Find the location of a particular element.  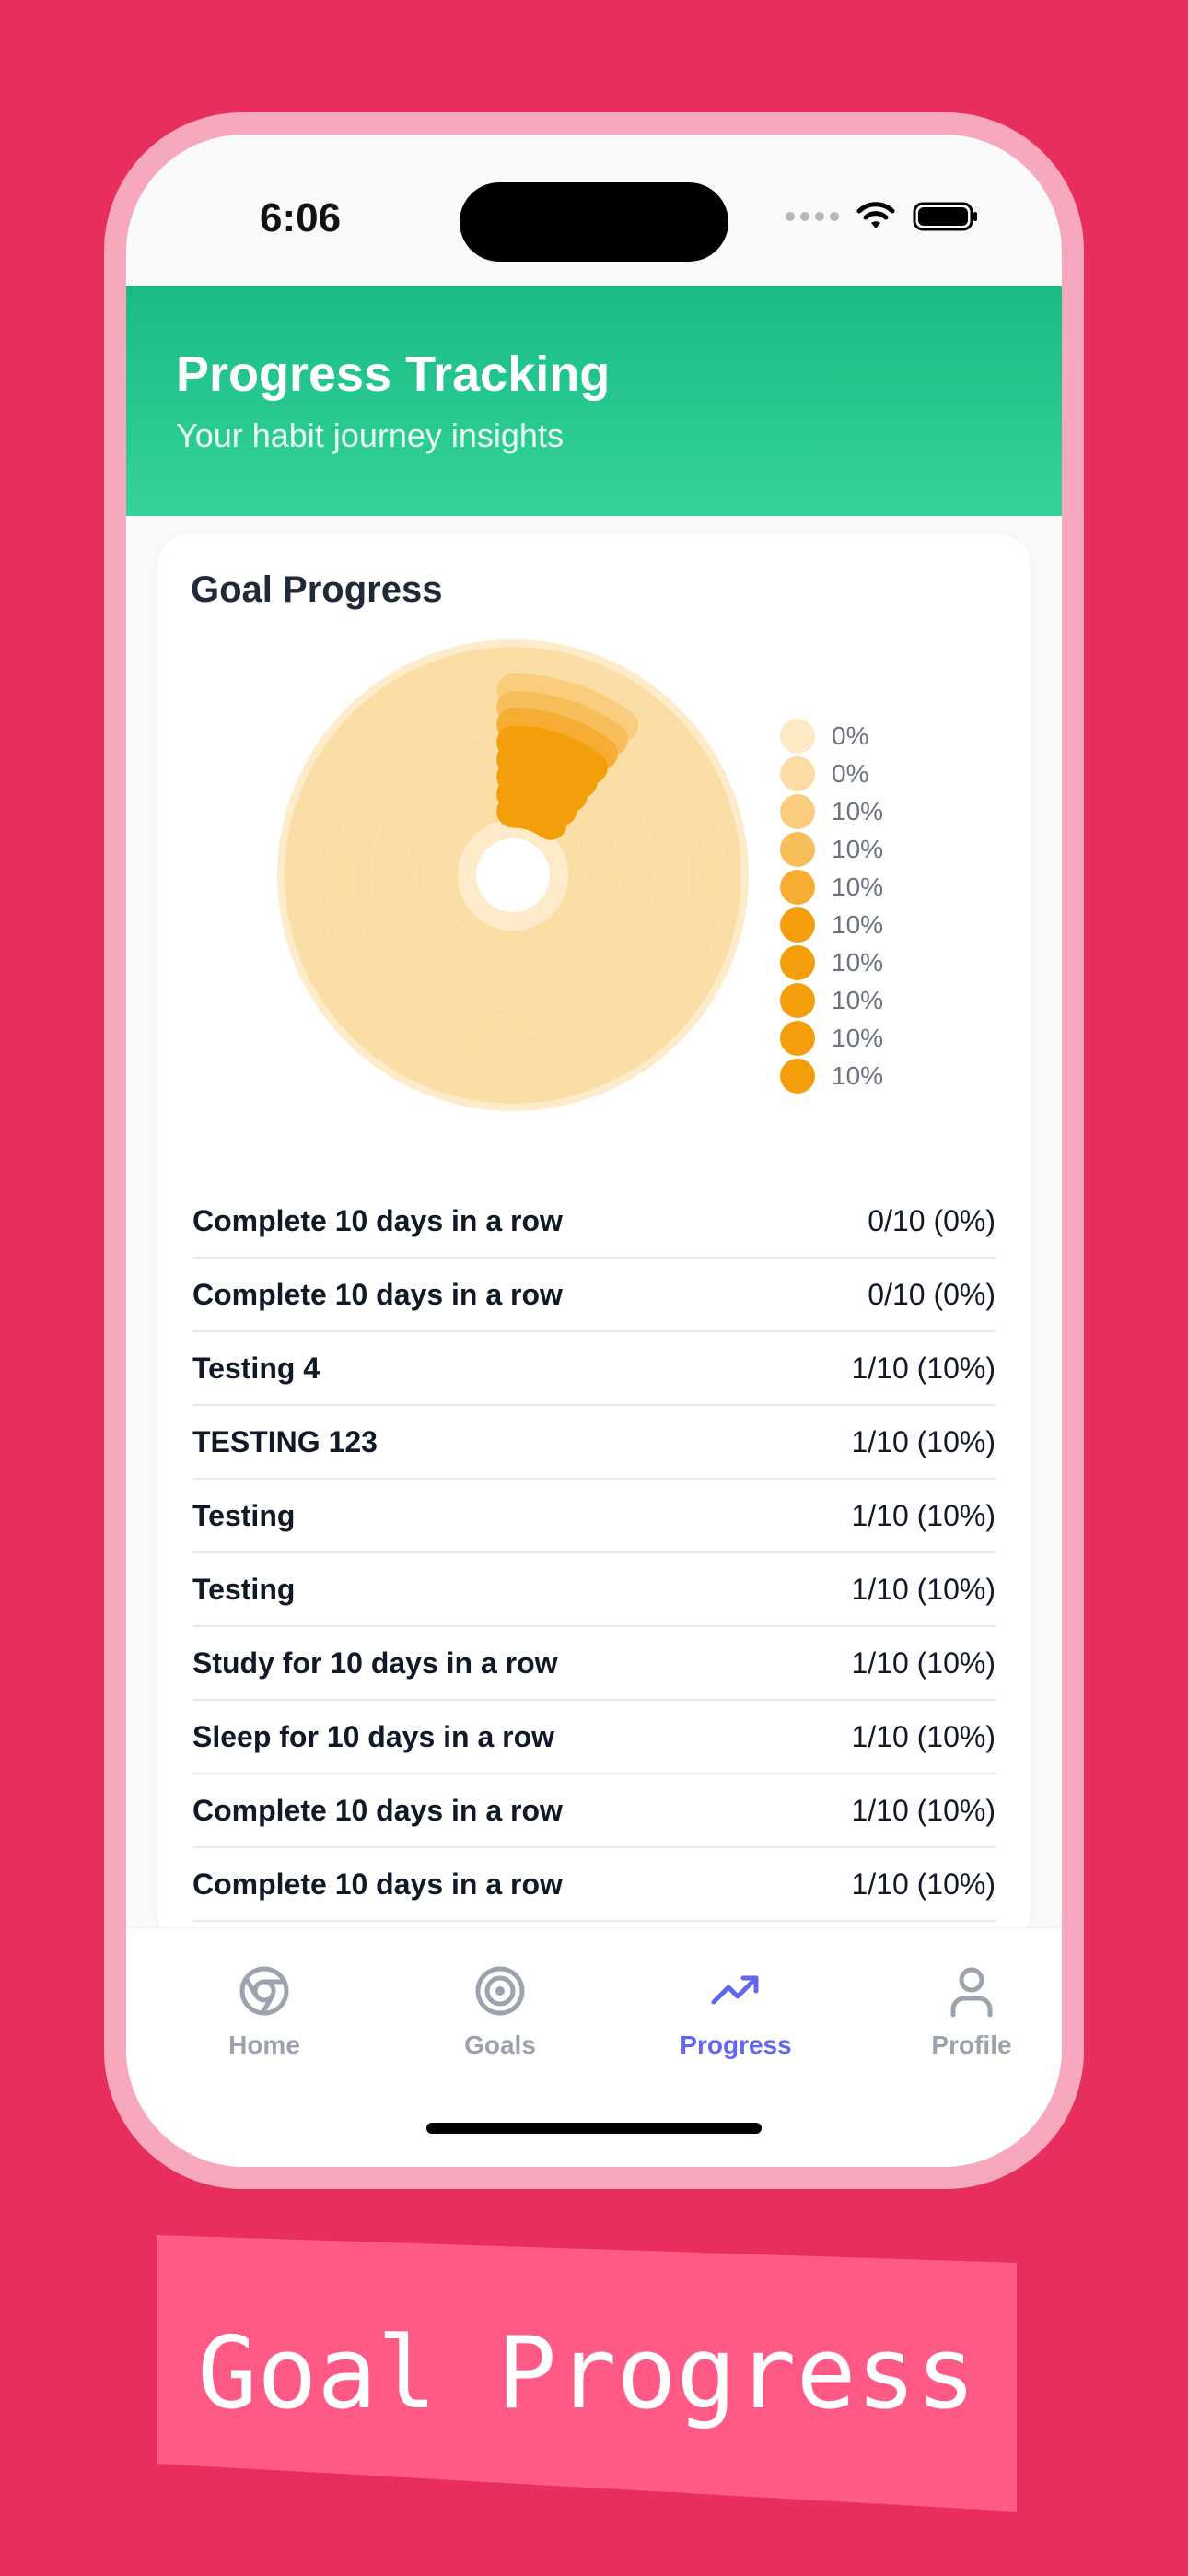

tab-home: Home is located at coordinates (264, 2011).